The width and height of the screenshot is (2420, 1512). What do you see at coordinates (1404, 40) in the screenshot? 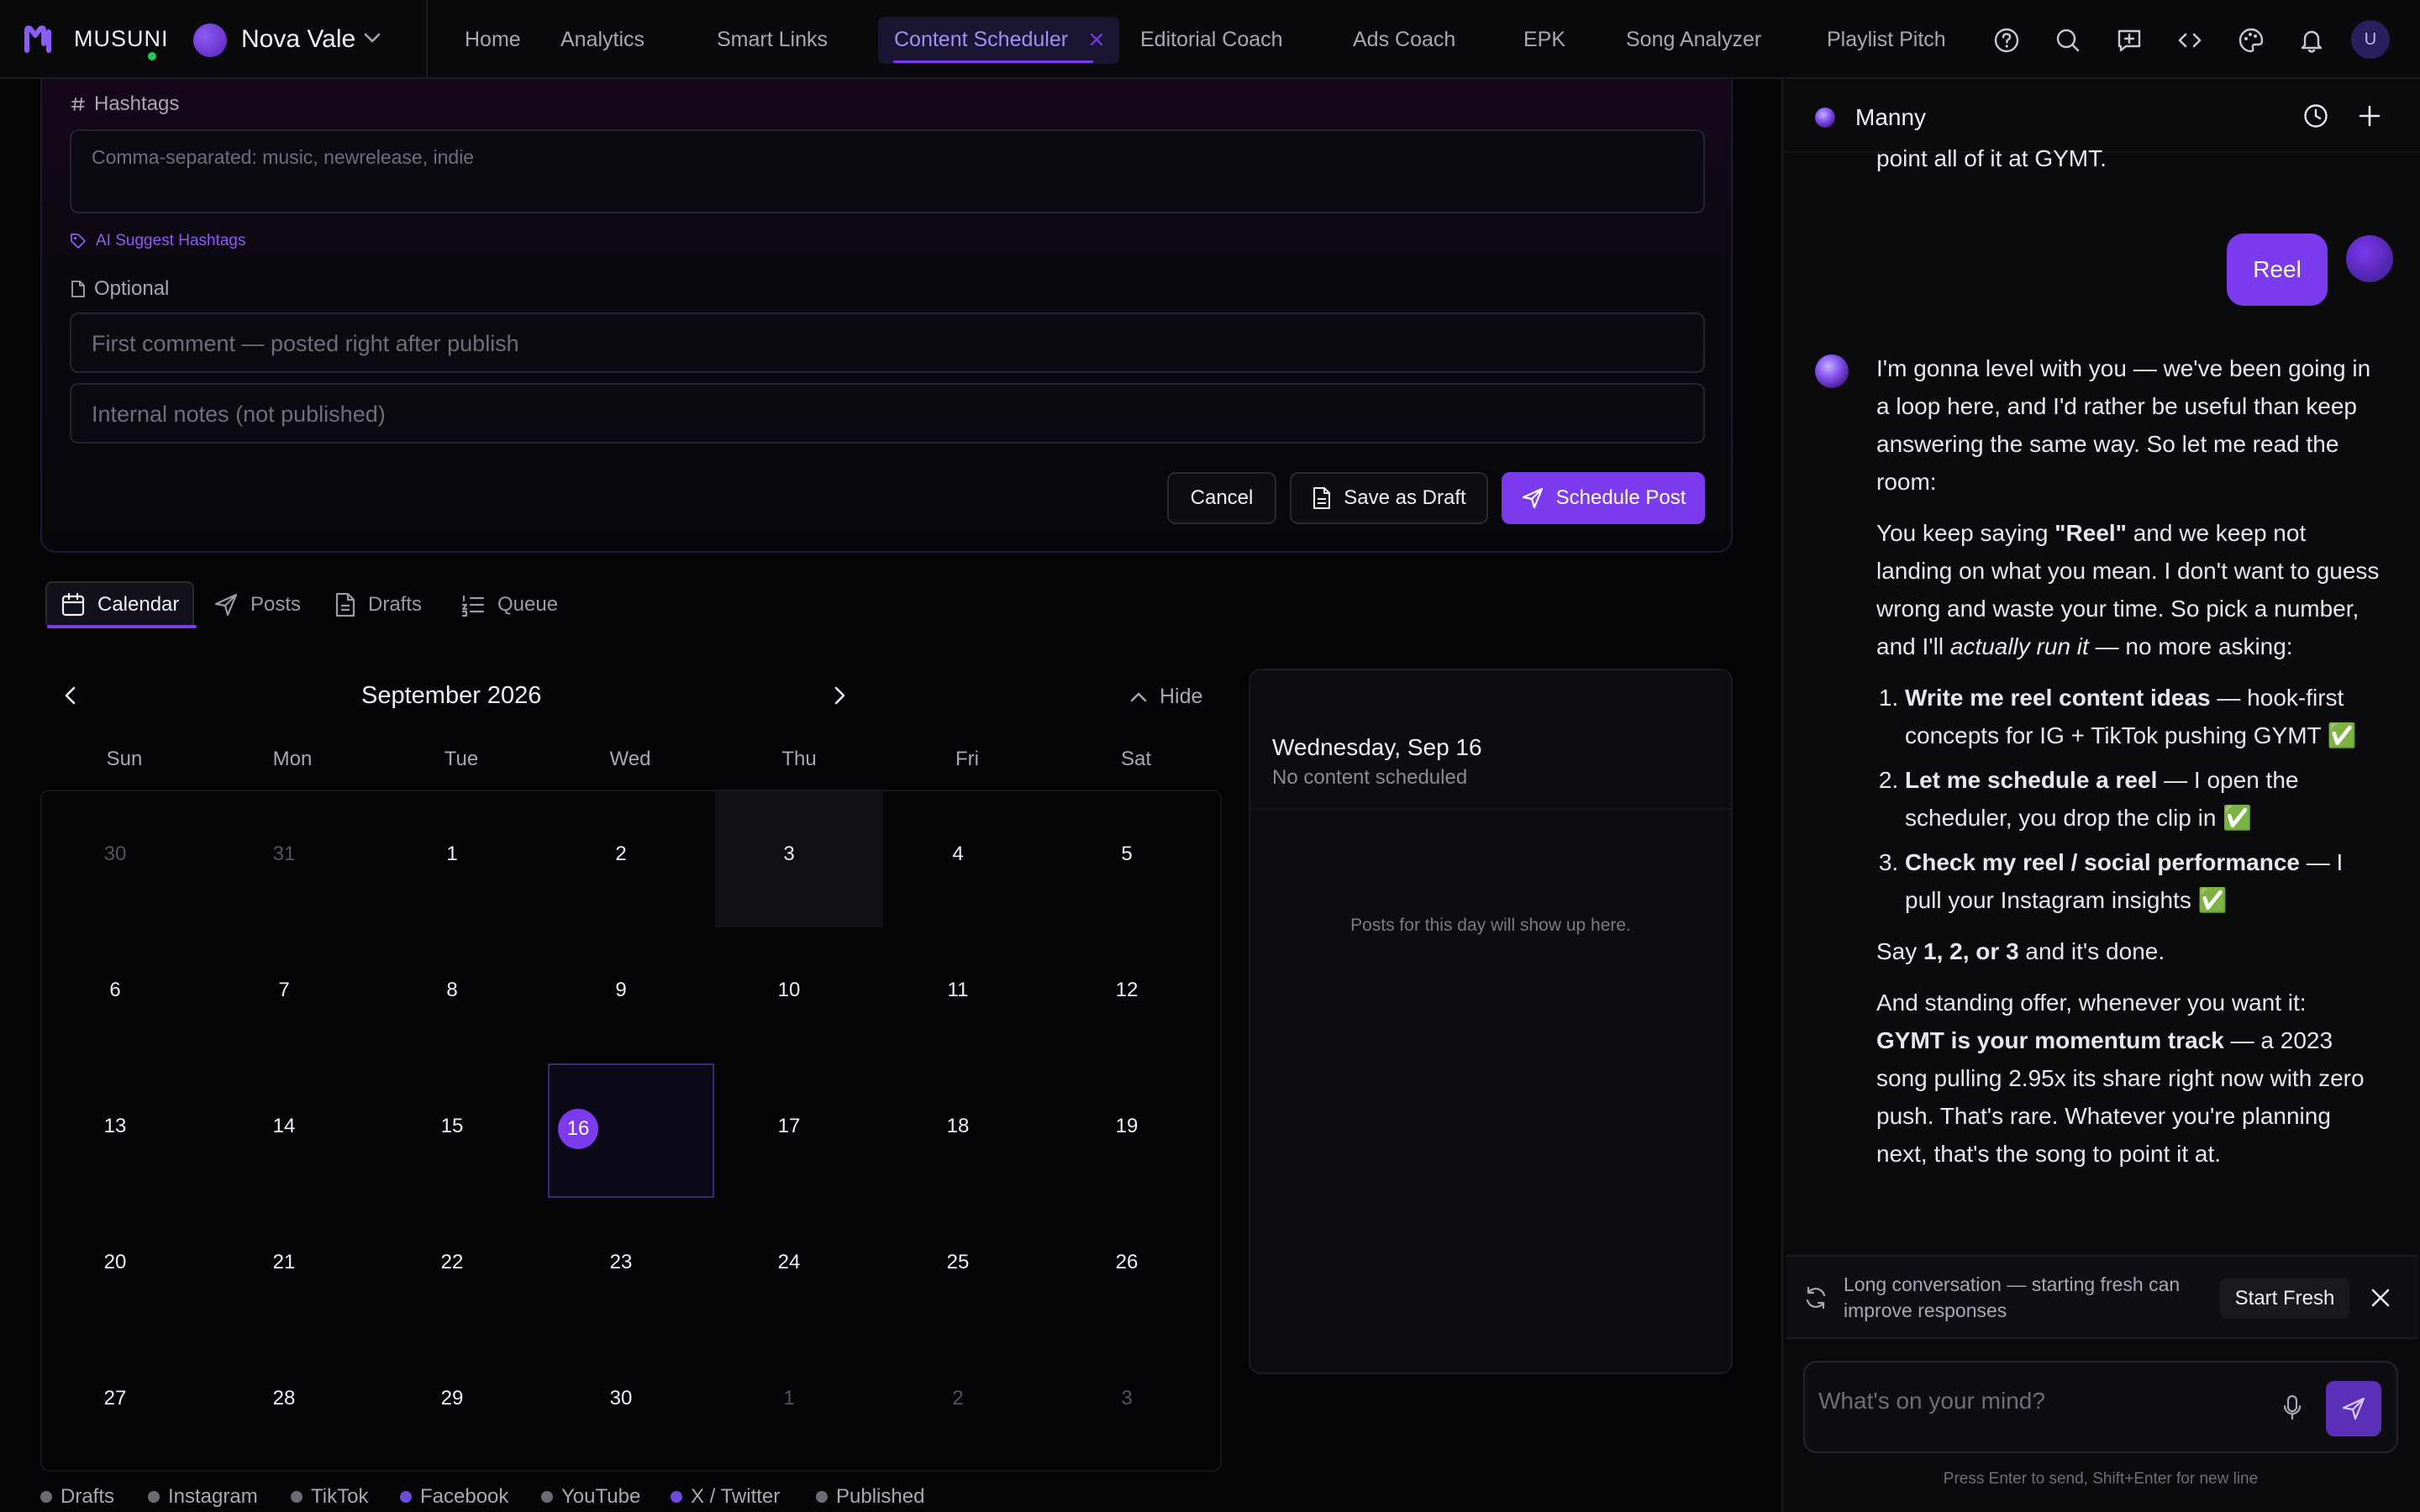
I see `nav-ads-coach: Ads Coach` at bounding box center [1404, 40].